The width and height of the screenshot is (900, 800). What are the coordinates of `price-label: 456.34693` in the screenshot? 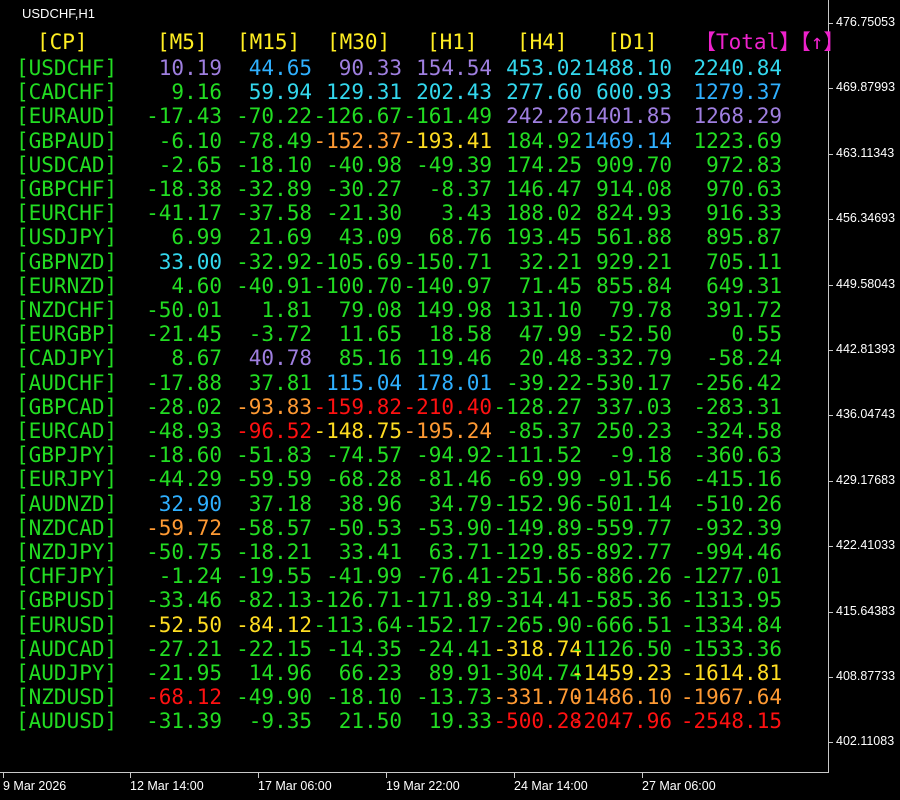 It's located at (866, 218).